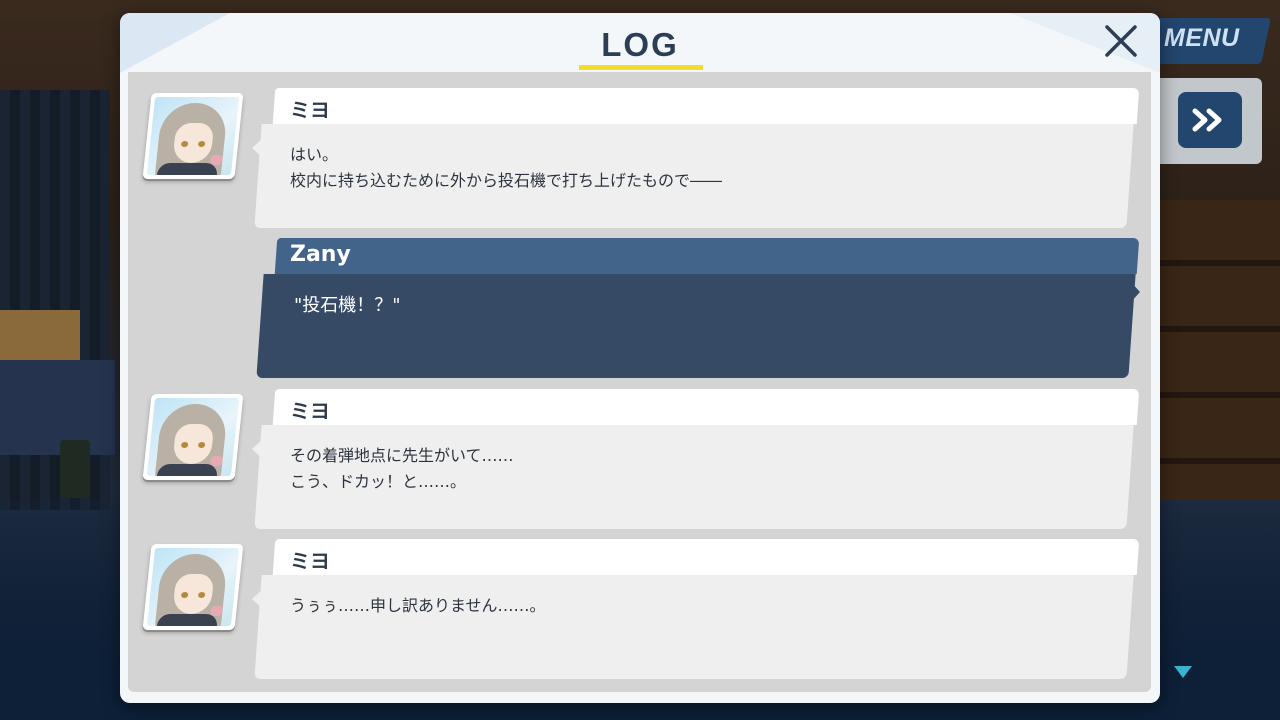 The width and height of the screenshot is (1280, 720). I want to click on close-icon, so click(1121, 41).